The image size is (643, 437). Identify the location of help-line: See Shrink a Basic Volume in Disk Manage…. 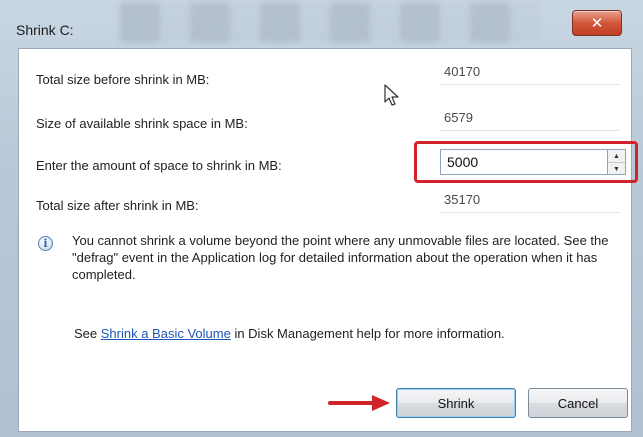
(289, 333).